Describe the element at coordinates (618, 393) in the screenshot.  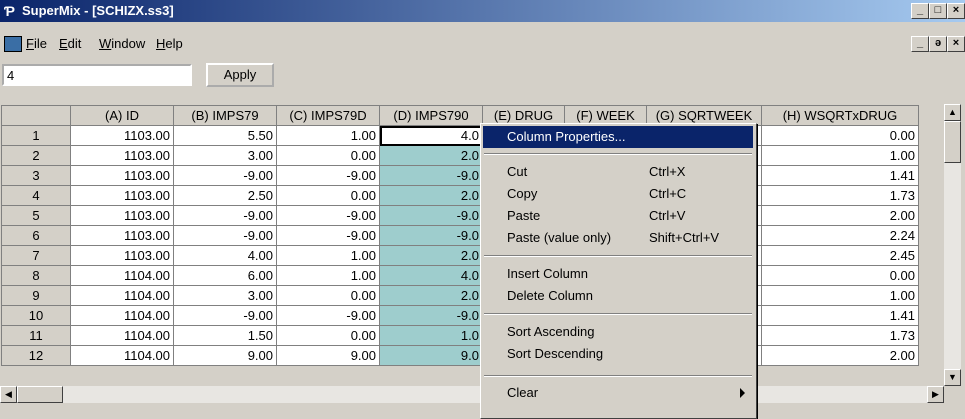
I see `menu-item-clear: Clear` at that location.